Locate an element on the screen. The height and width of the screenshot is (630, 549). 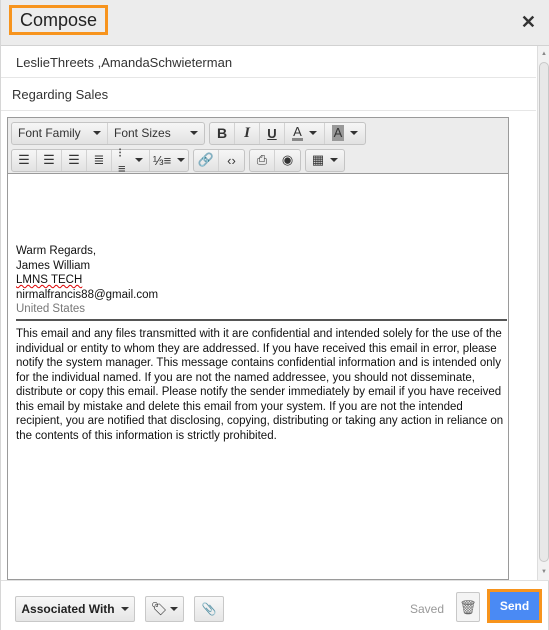
align-center-button: ☰ is located at coordinates (49, 160).